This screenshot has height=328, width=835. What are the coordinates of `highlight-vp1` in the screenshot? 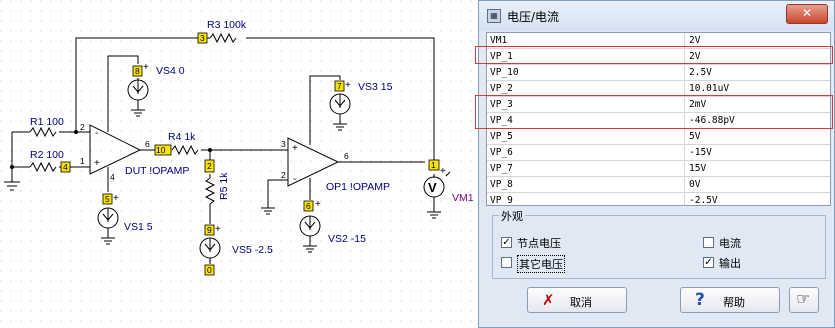 It's located at (654, 55).